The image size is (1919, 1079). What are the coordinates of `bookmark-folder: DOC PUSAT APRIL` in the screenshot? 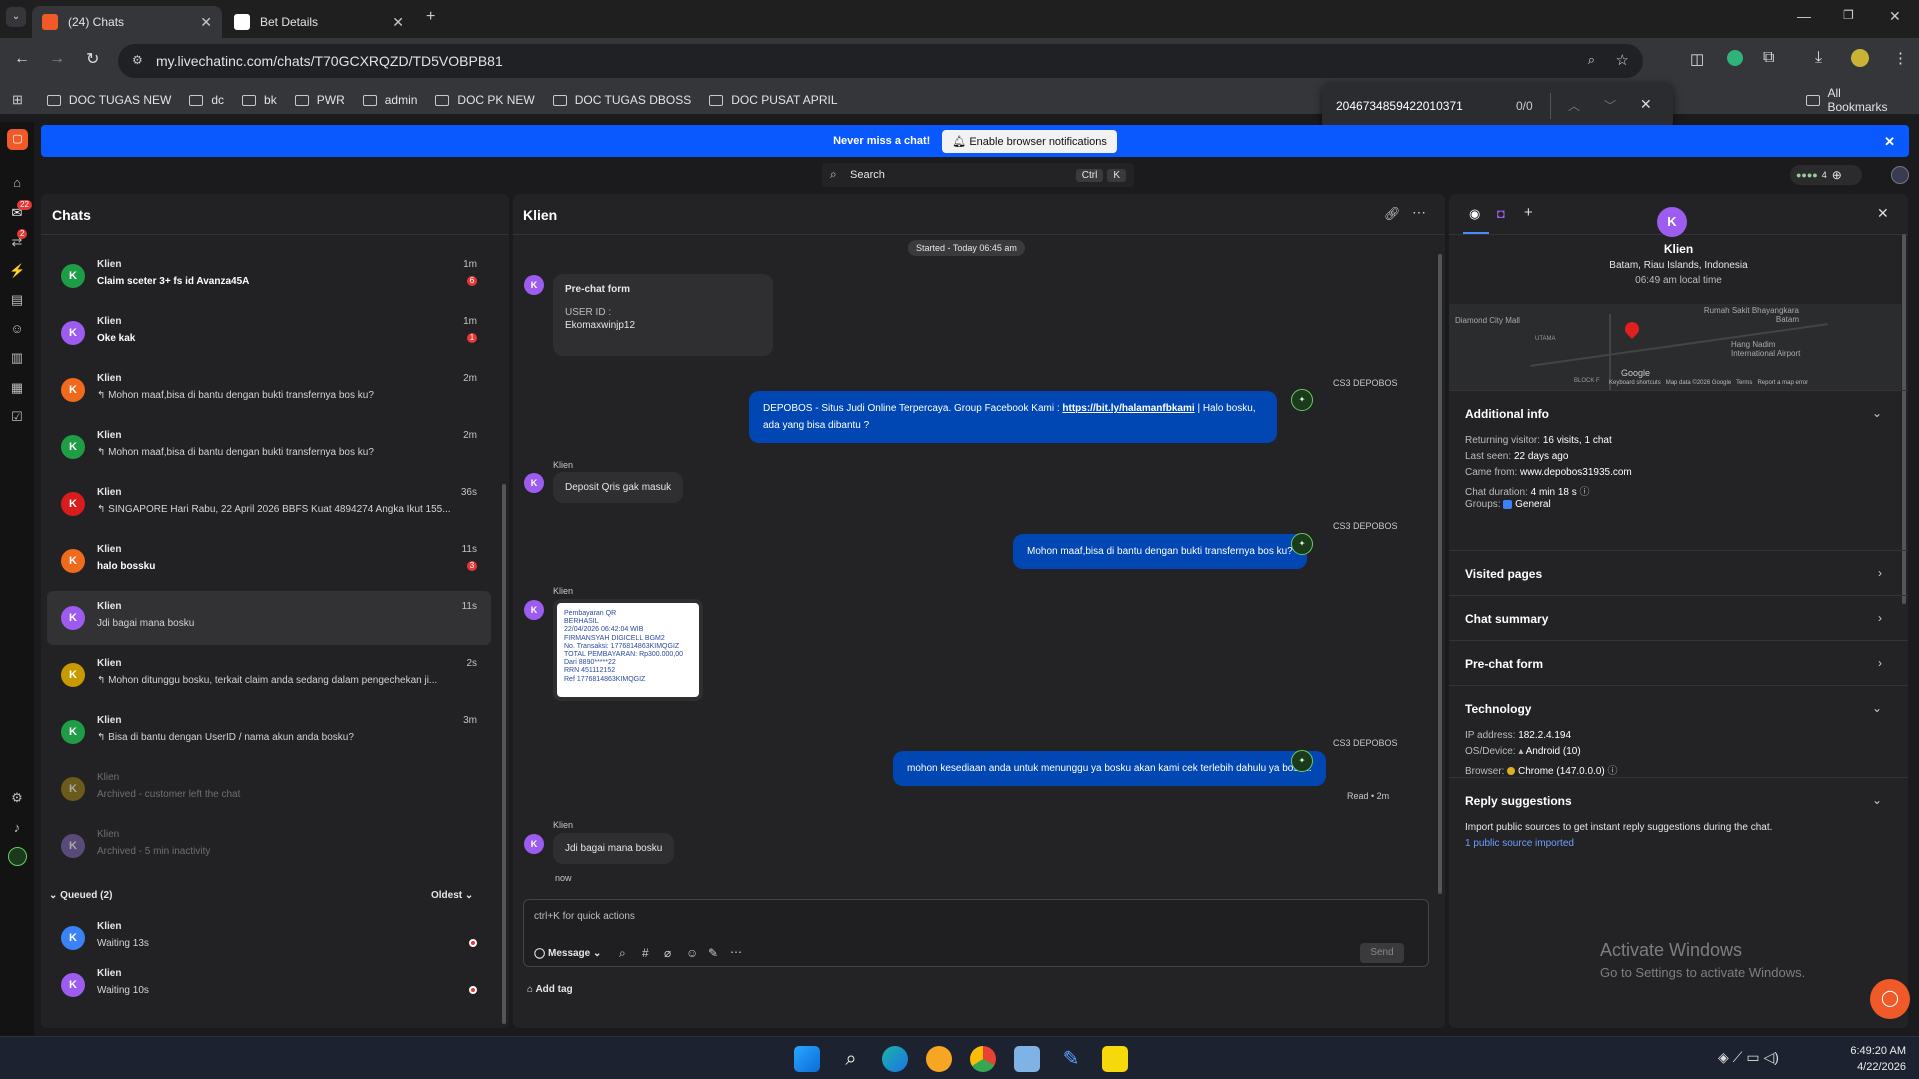 It's located at (773, 100).